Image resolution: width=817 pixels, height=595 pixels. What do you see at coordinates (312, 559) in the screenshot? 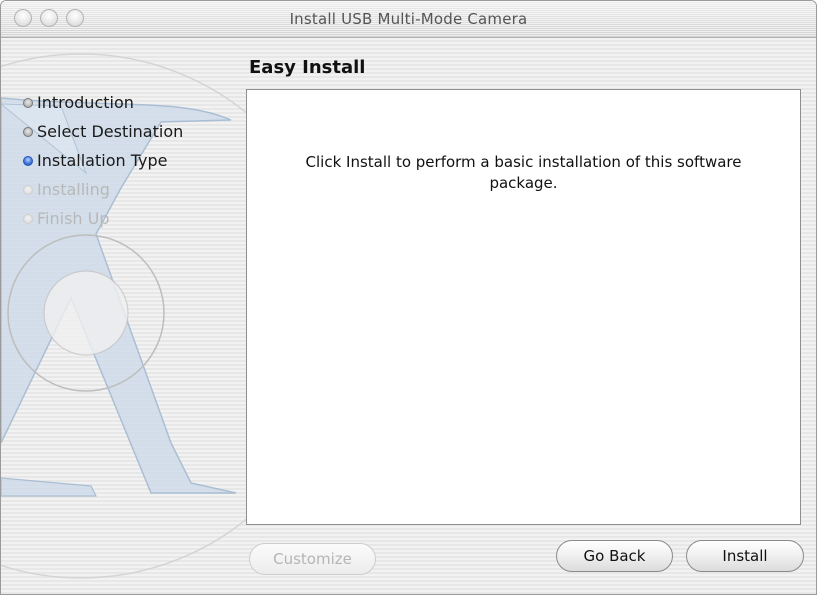
I see `customize-button: Customize` at bounding box center [312, 559].